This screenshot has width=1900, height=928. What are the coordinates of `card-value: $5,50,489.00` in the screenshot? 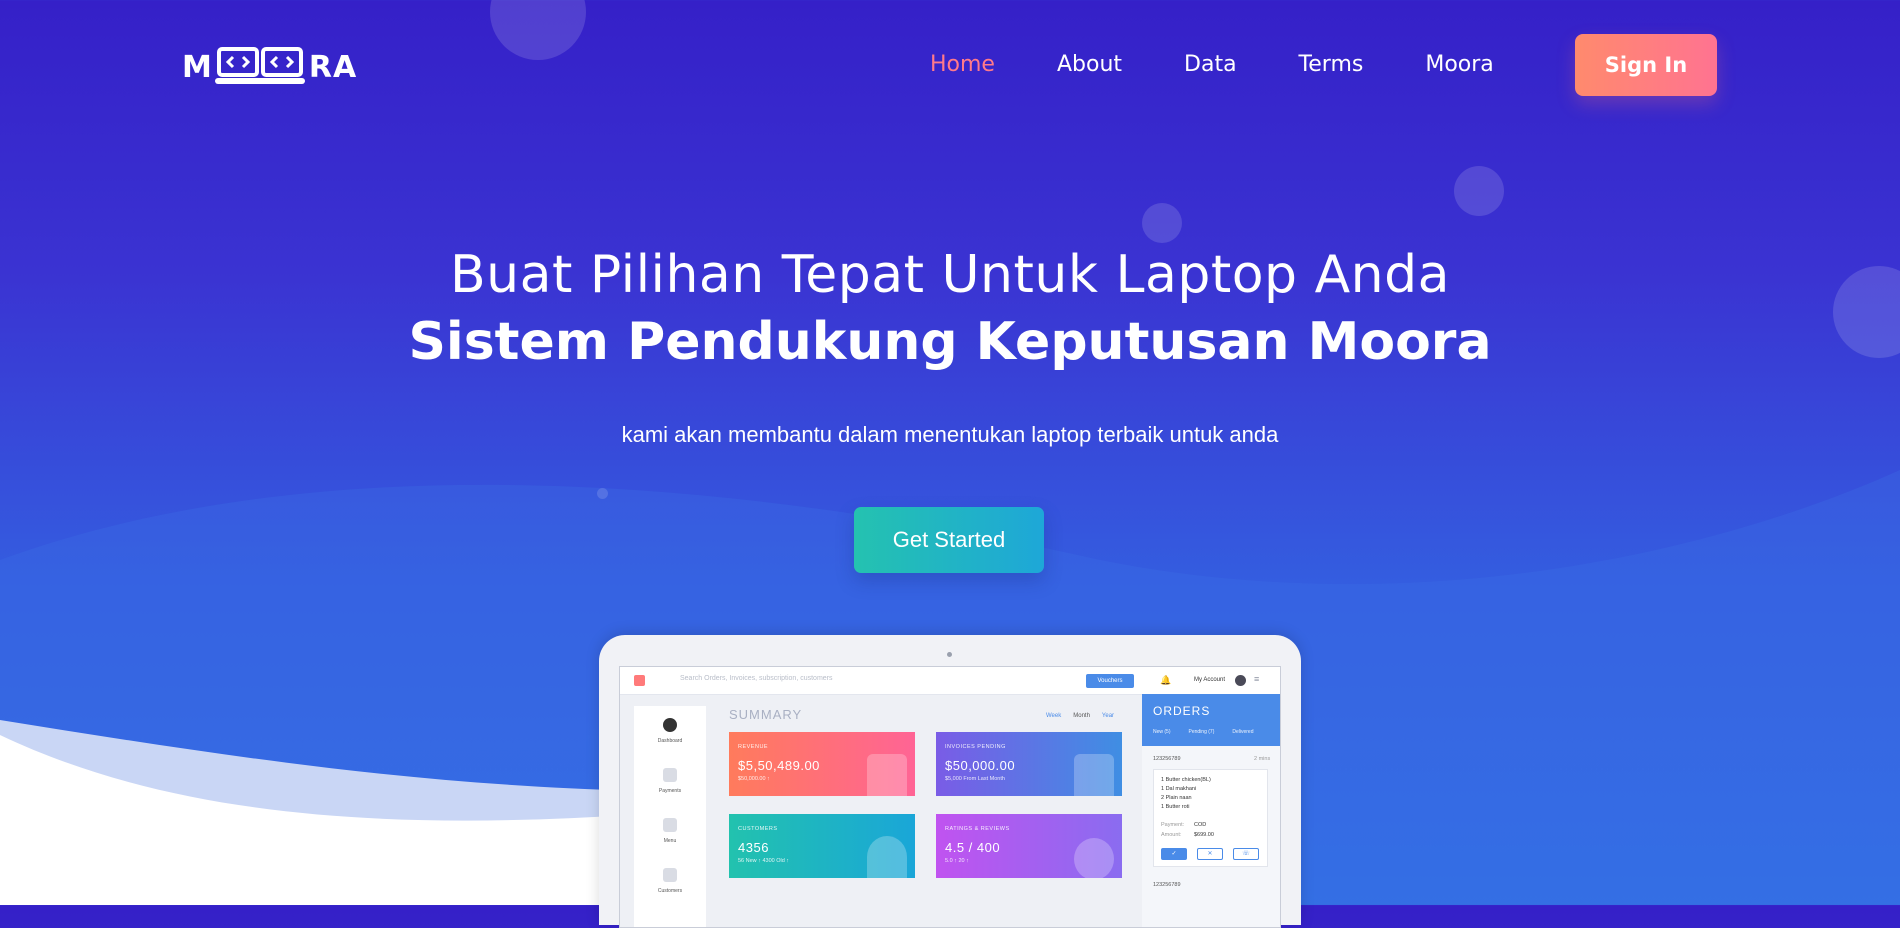 It's located at (779, 765).